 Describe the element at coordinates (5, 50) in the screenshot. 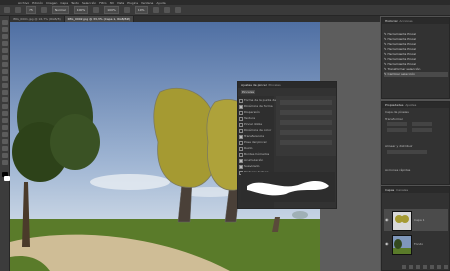

I see `crop-tool-icon` at that location.